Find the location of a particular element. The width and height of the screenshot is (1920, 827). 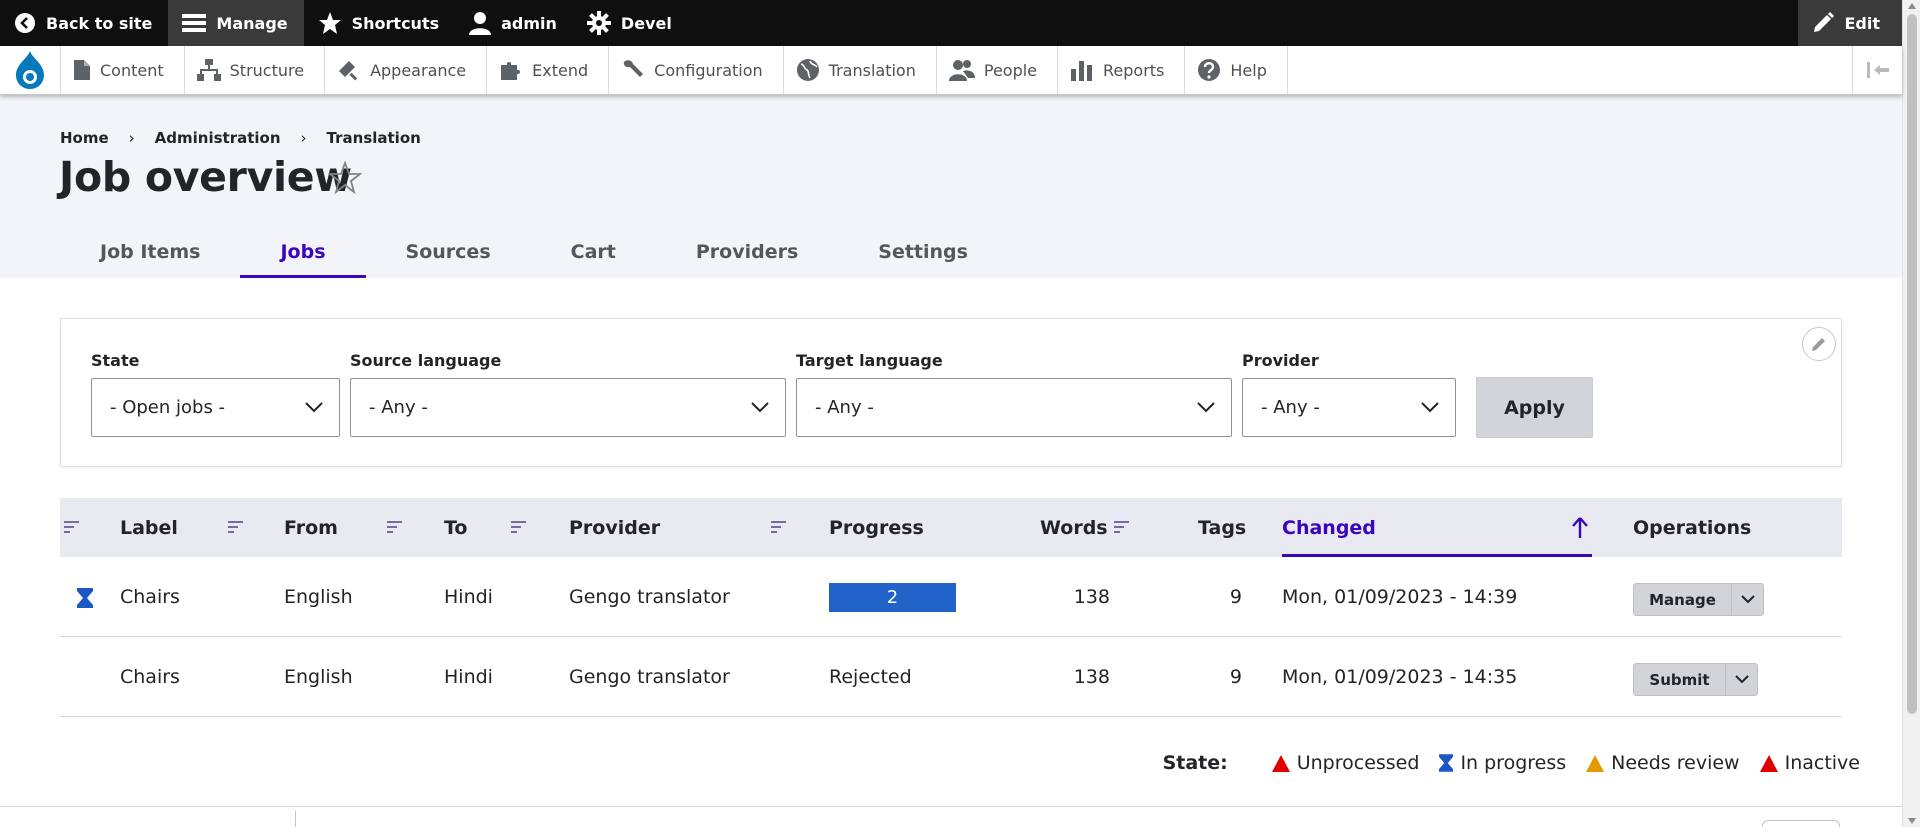

footer-element is located at coordinates (1801, 823).